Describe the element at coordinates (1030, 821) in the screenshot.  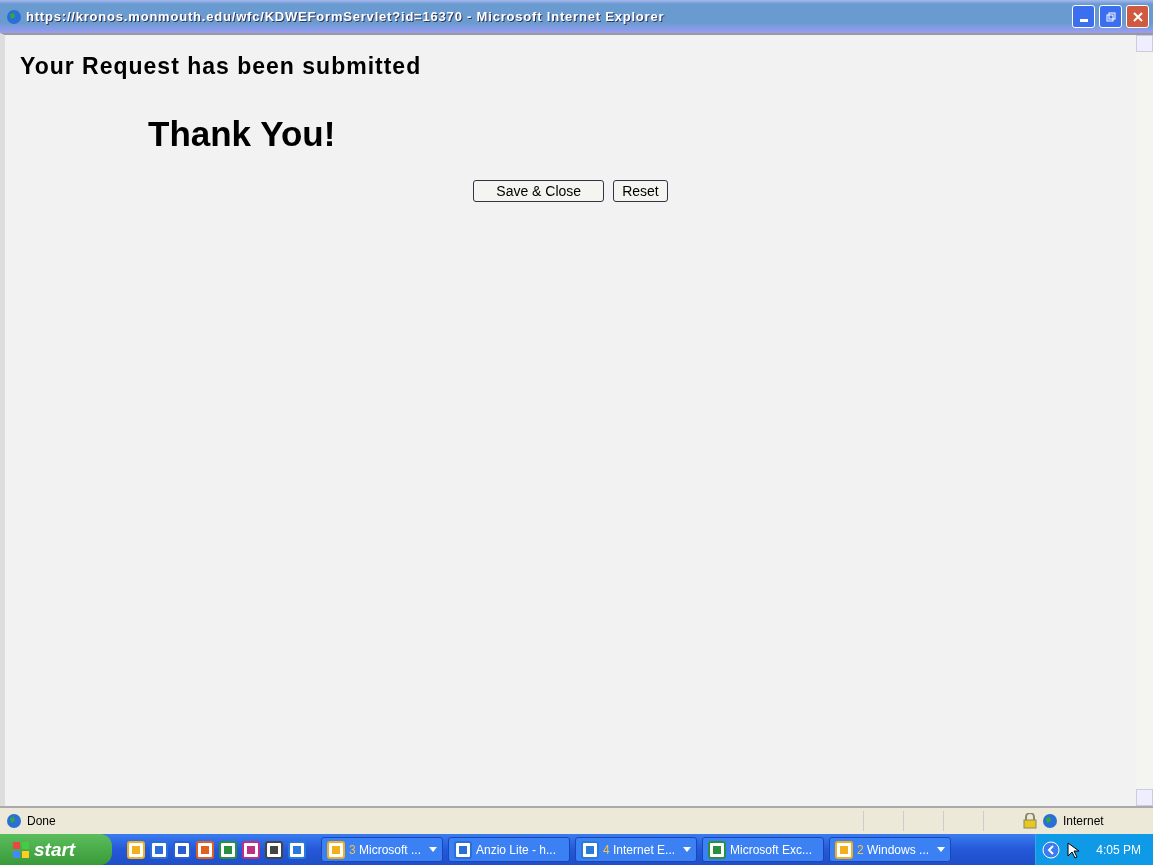
I see `lock-icon` at that location.